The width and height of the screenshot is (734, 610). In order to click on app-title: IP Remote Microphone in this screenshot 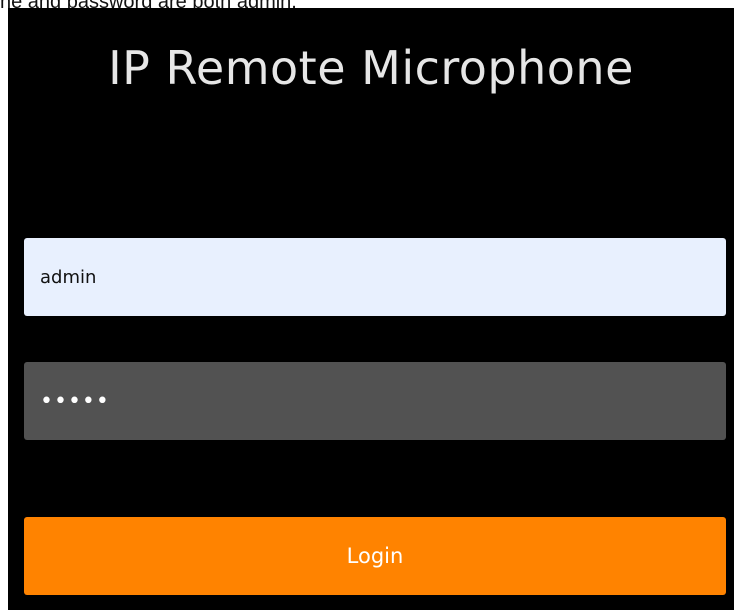, I will do `click(371, 68)`.